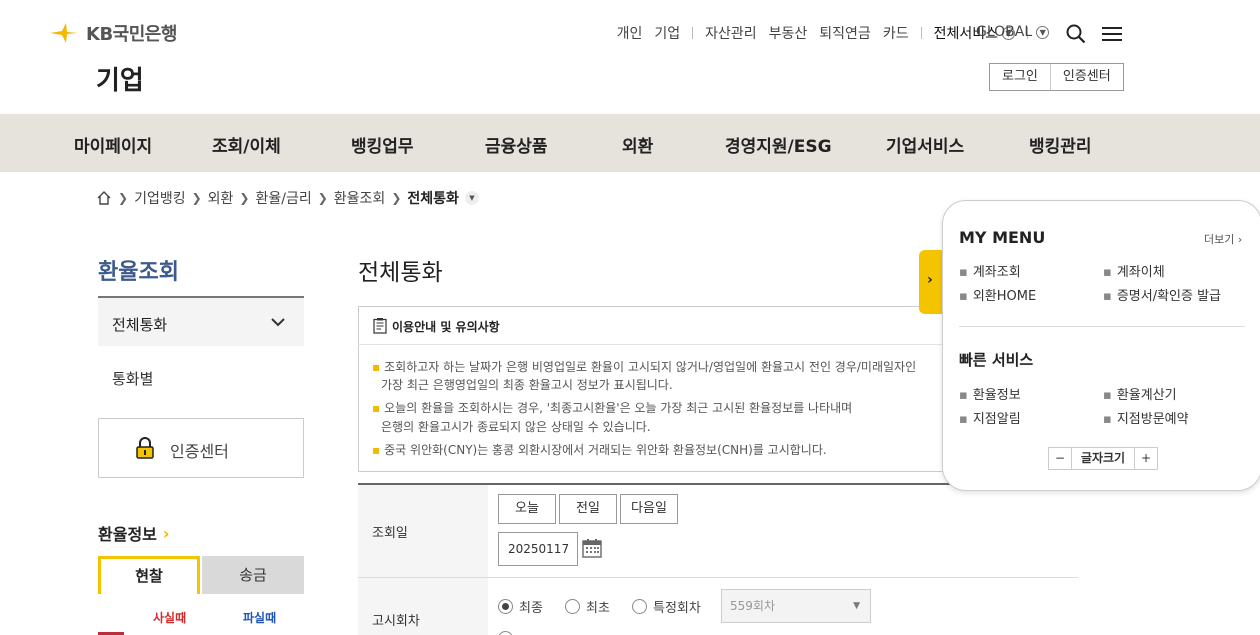  What do you see at coordinates (990, 417) in the screenshot?
I see `quick-service-item: ▪ 지점알림` at bounding box center [990, 417].